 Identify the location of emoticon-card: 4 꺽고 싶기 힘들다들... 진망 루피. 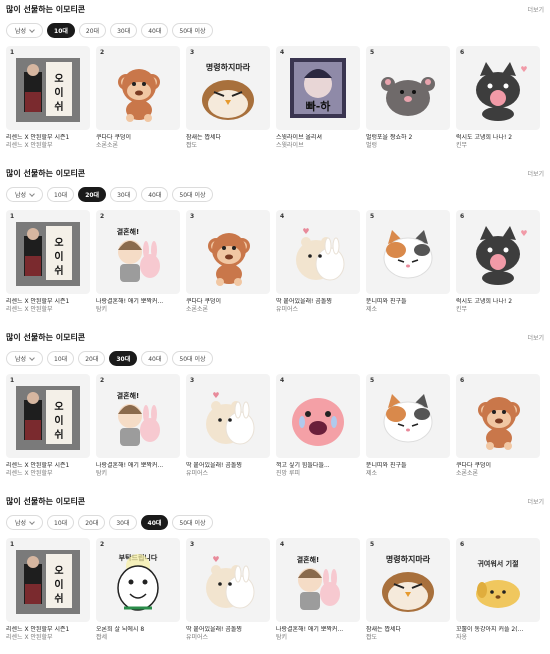
(318, 426).